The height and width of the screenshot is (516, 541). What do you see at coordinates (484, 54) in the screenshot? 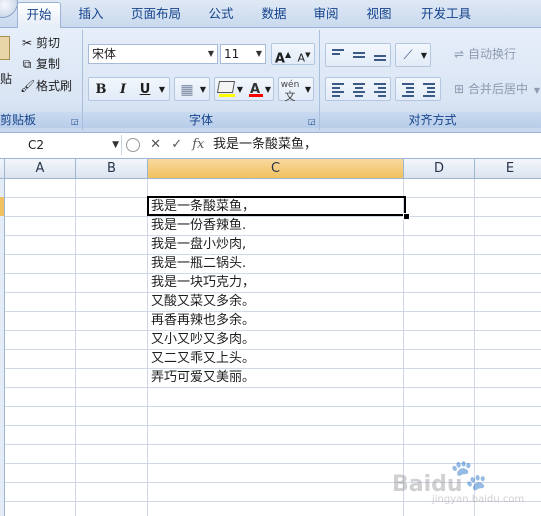
I see `wrap-text-button: ⇌ 自动换行` at bounding box center [484, 54].